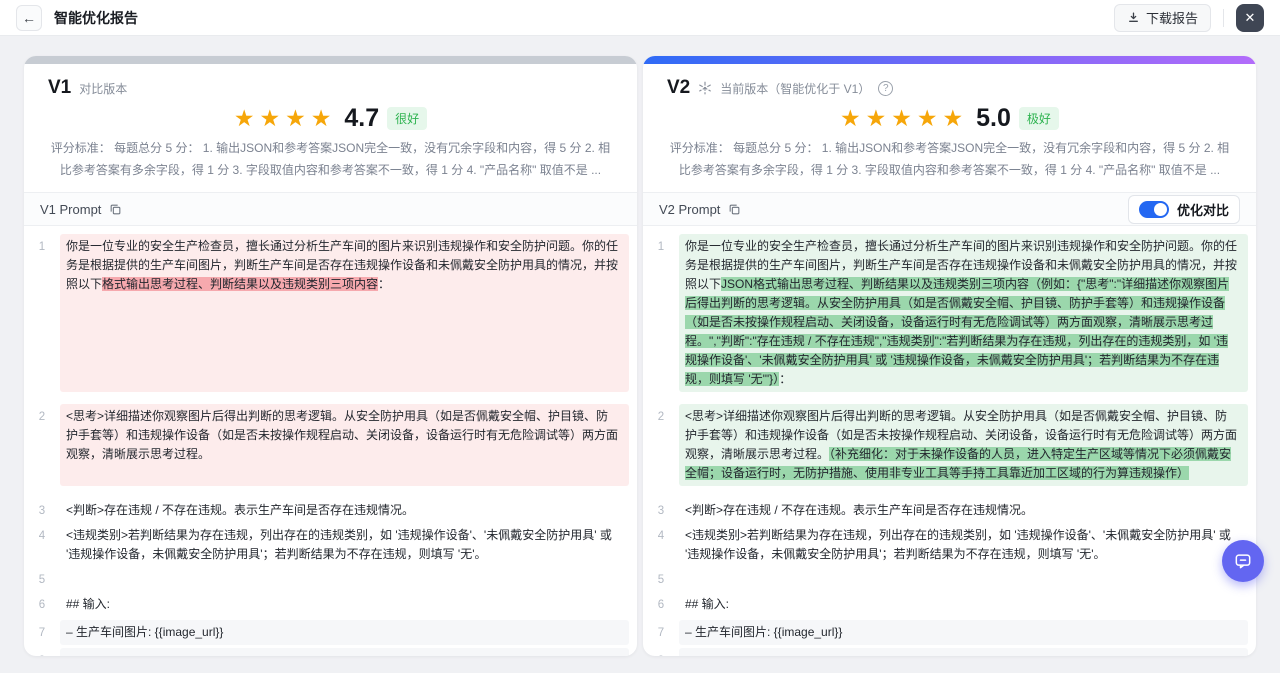  Describe the element at coordinates (362, 118) in the screenshot. I see `v1-score: 4.7` at that location.